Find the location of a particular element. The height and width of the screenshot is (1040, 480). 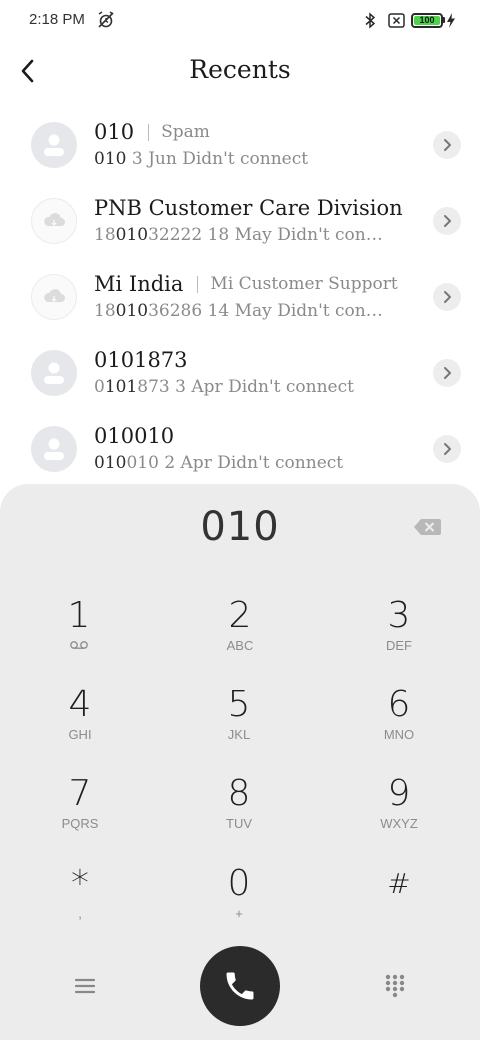

call-details: 010 3 Jun Didn't connect is located at coordinates (201, 159).